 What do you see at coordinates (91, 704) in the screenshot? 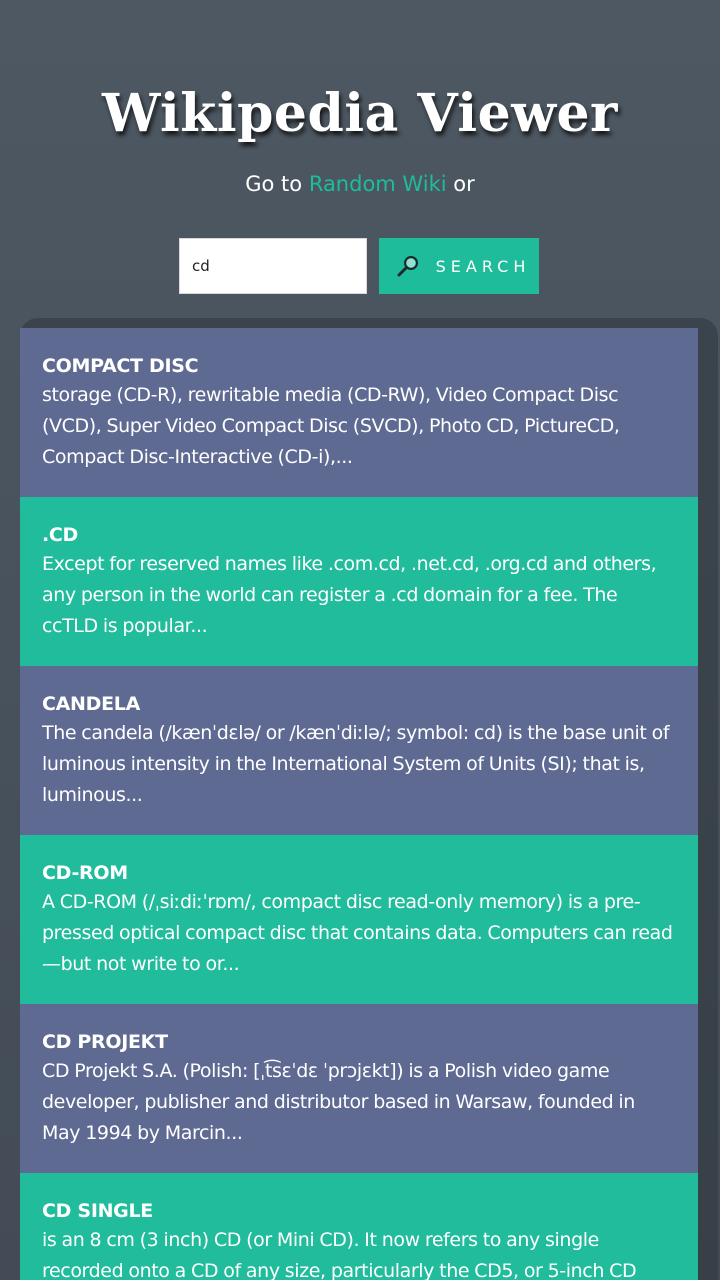
I see `result-title: CANDELA` at bounding box center [91, 704].